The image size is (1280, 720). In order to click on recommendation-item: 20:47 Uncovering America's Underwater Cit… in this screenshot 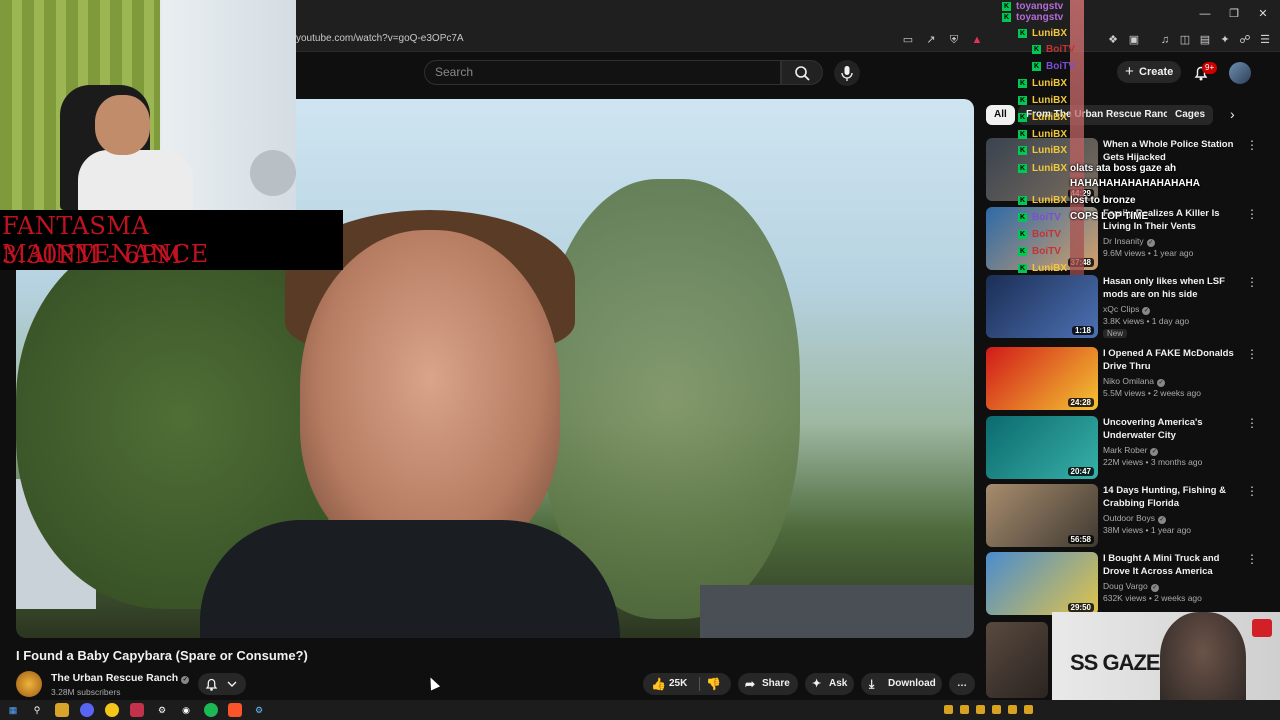, I will do `click(1122, 448)`.